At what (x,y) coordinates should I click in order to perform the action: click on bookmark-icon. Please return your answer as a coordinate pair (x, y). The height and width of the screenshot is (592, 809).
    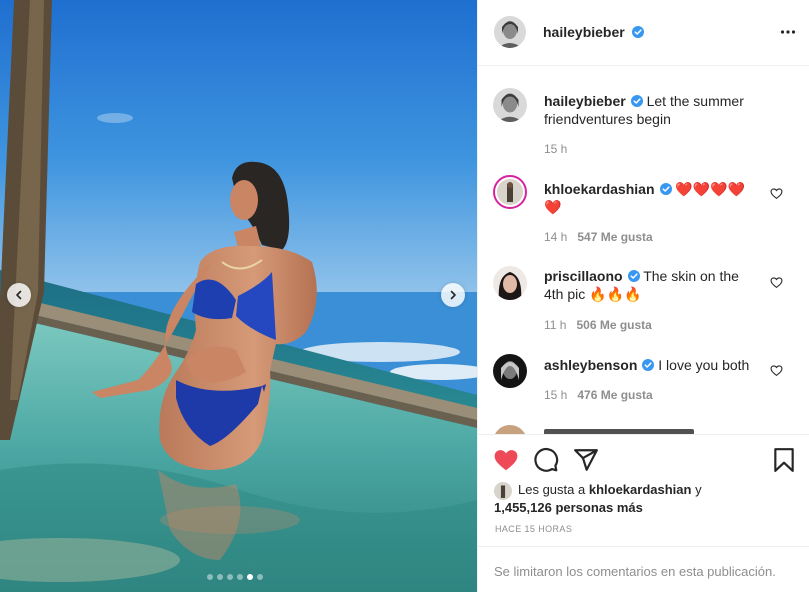
    Looking at the image, I should click on (784, 460).